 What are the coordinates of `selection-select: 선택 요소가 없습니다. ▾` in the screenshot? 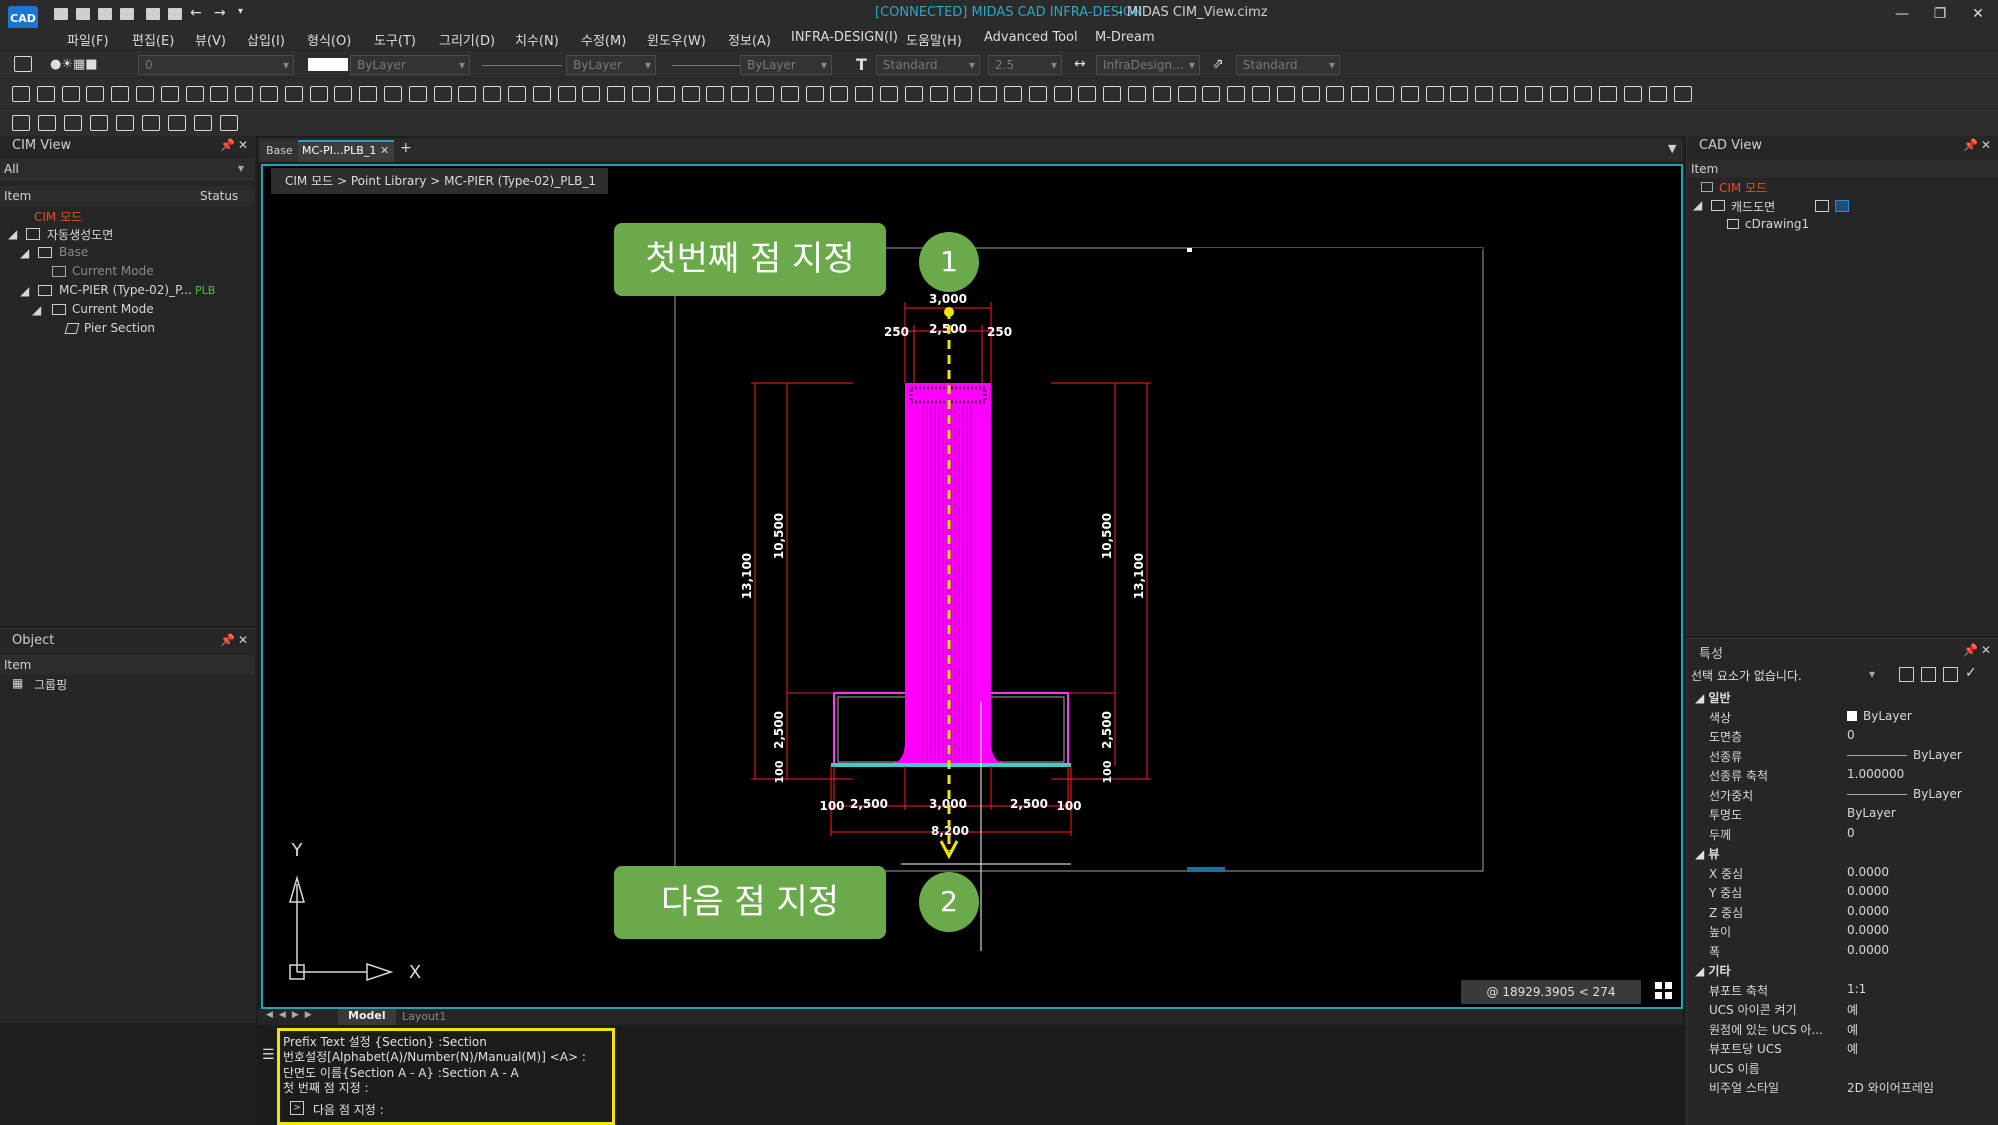 It's located at (1787, 675).